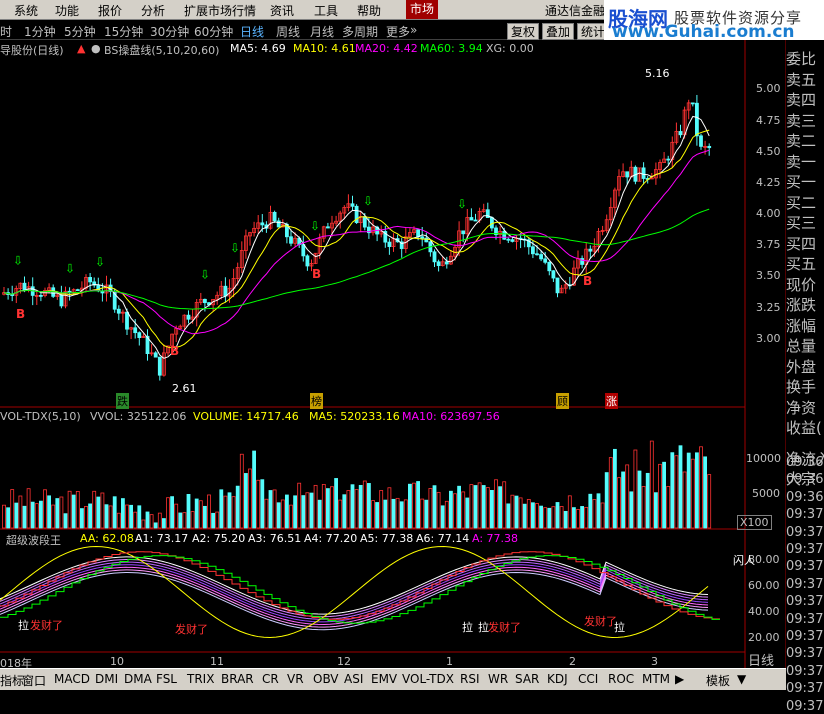  What do you see at coordinates (122, 401) in the screenshot?
I see `signal-box: 跌` at bounding box center [122, 401].